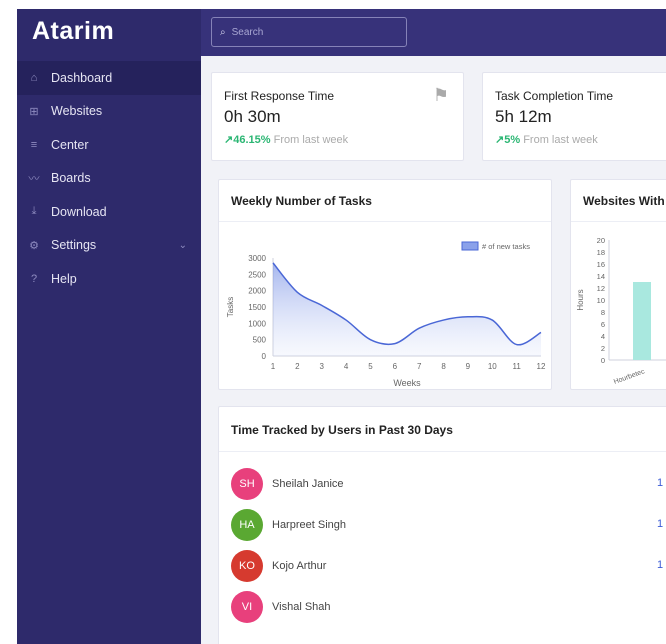 The width and height of the screenshot is (666, 644). I want to click on y-tick-label: 14, so click(601, 276).